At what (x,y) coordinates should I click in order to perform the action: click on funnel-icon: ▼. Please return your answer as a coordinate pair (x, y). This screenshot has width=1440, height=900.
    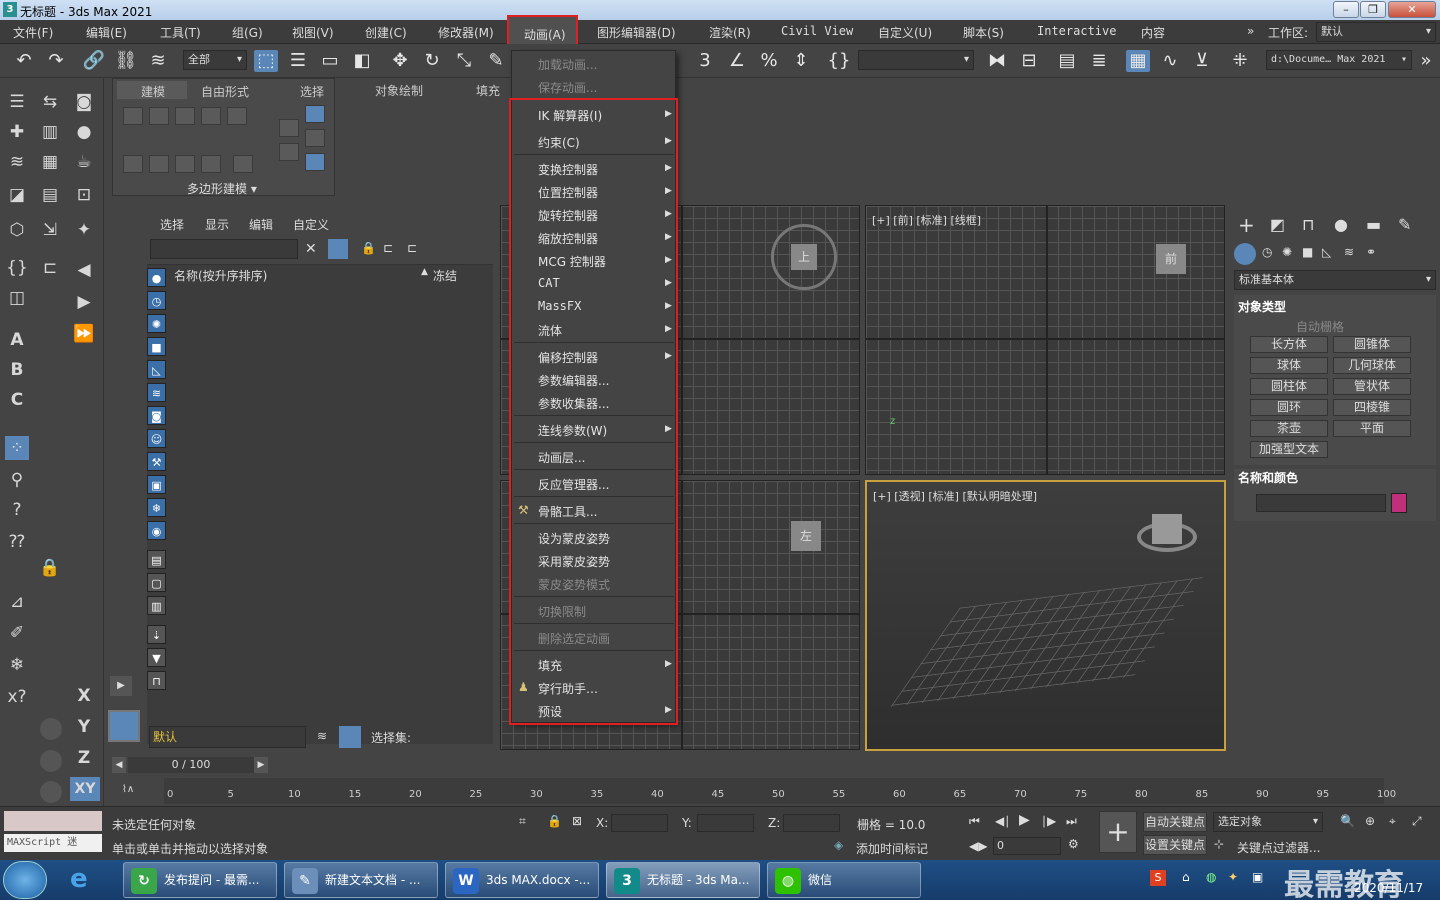
    Looking at the image, I should click on (156, 657).